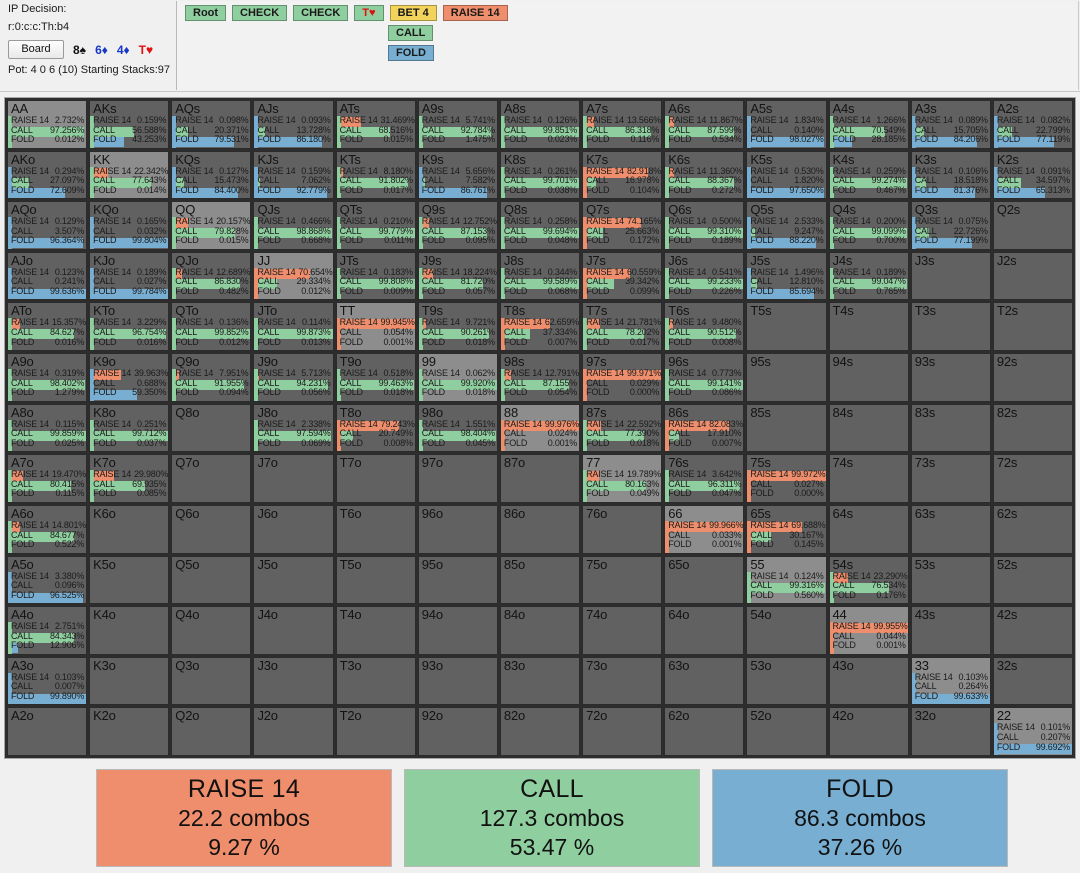 The width and height of the screenshot is (1080, 873). I want to click on range-cell-T4s: T4s, so click(868, 327).